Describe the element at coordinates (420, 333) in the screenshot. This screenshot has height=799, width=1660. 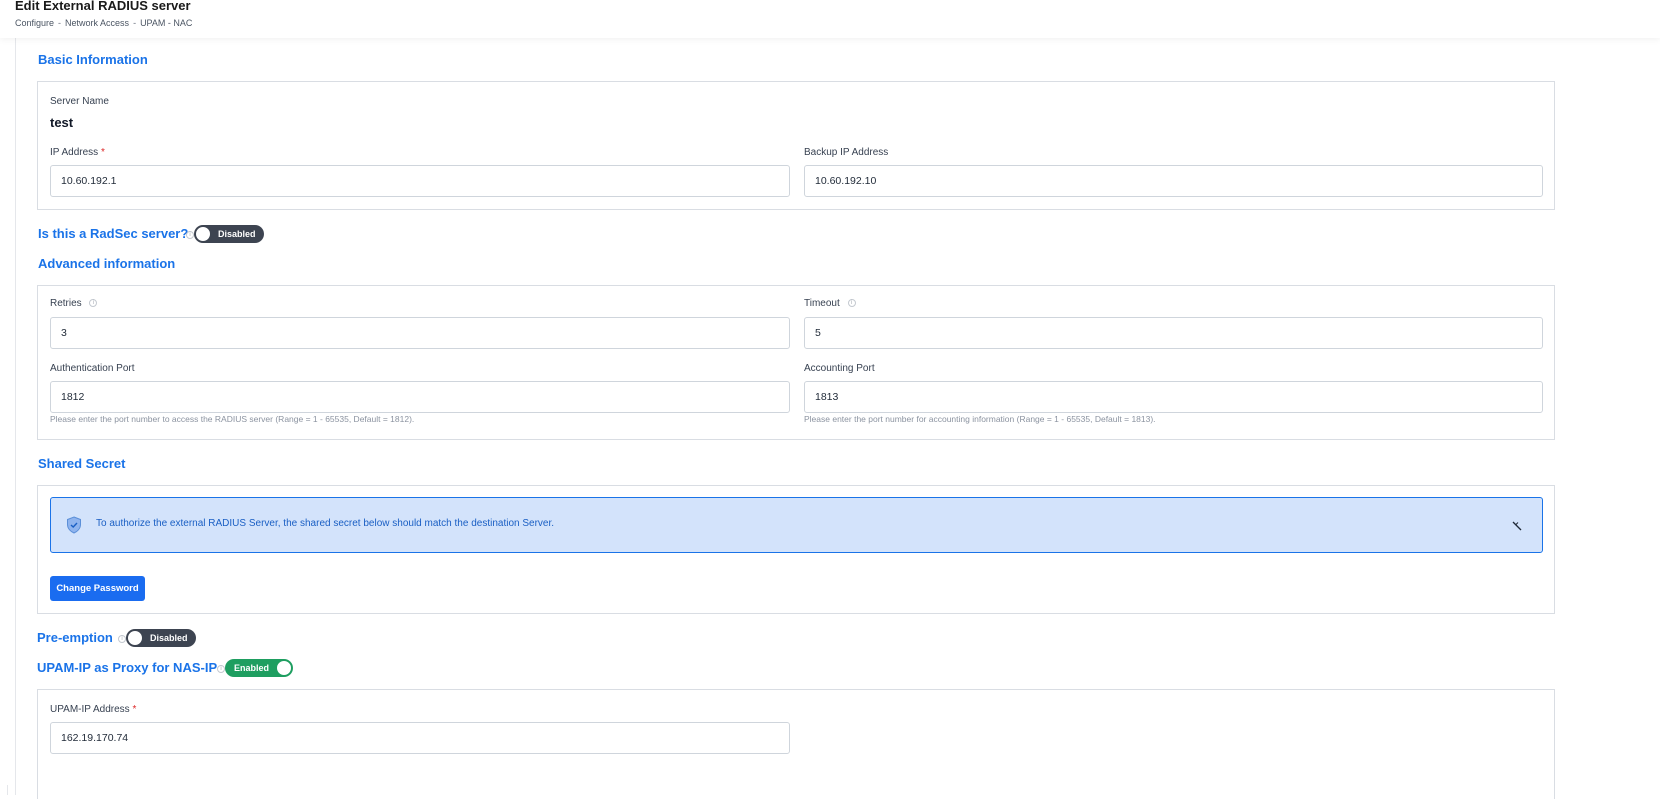
I see `retries-input: 3` at that location.